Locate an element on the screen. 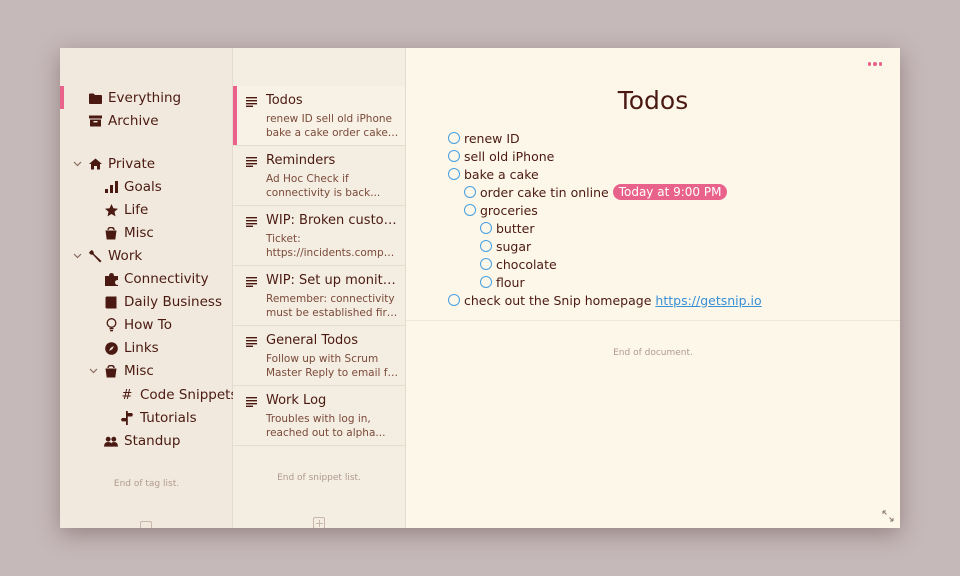 The image size is (960, 576). tag-code-snippets: # Code Snippets is located at coordinates (179, 395).